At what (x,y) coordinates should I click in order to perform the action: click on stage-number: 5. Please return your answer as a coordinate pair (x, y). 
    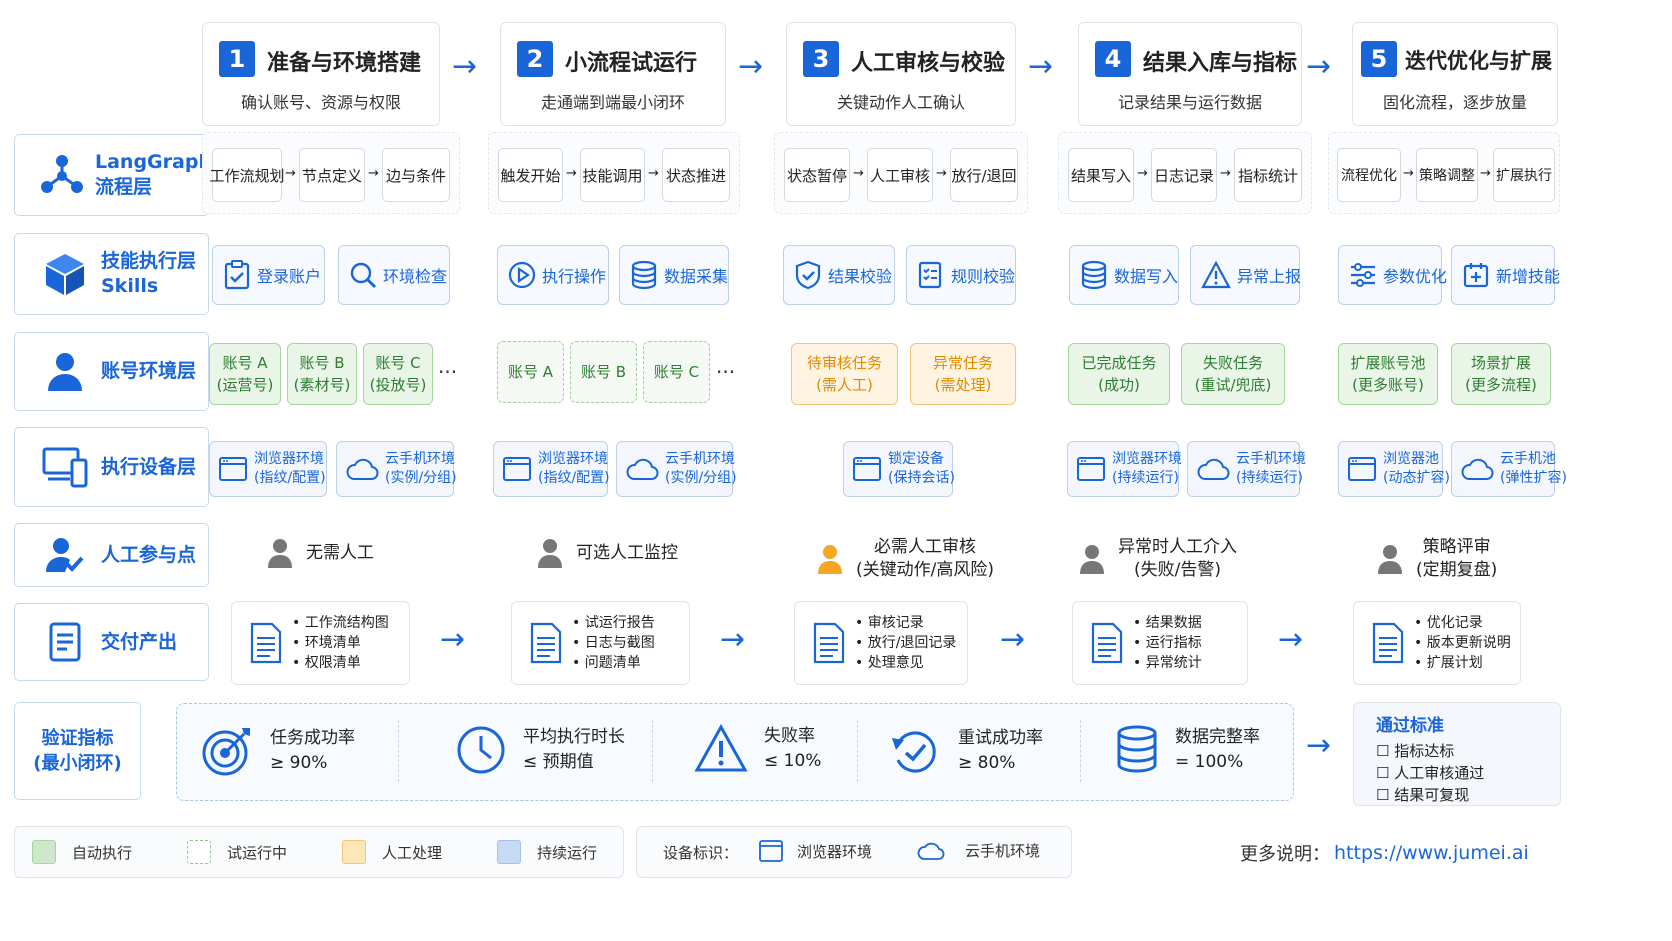
    Looking at the image, I should click on (1379, 59).